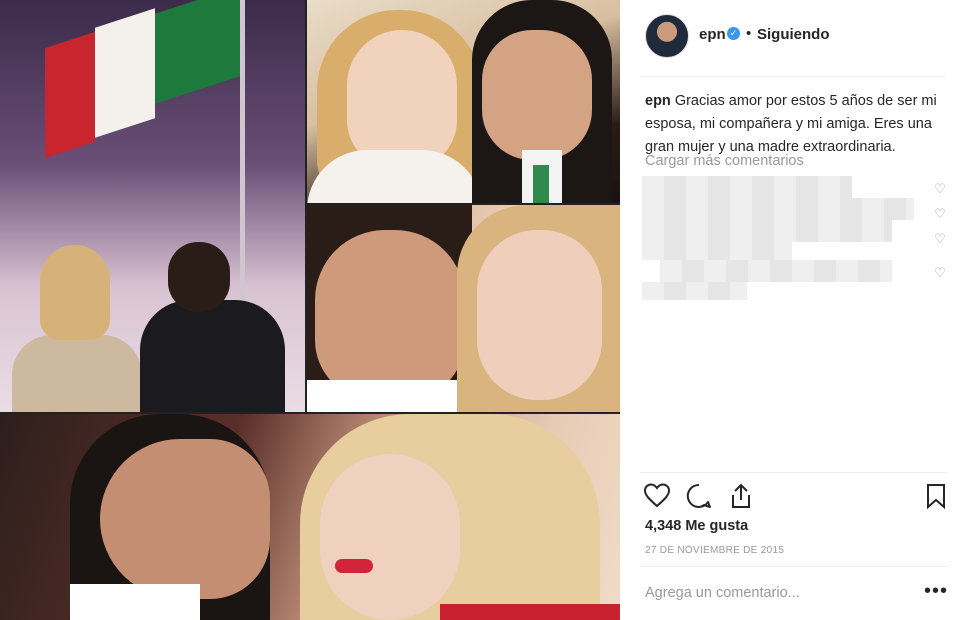 This screenshot has width=966, height=620. Describe the element at coordinates (793, 34) in the screenshot. I see `following-button: Siguiendo` at that location.